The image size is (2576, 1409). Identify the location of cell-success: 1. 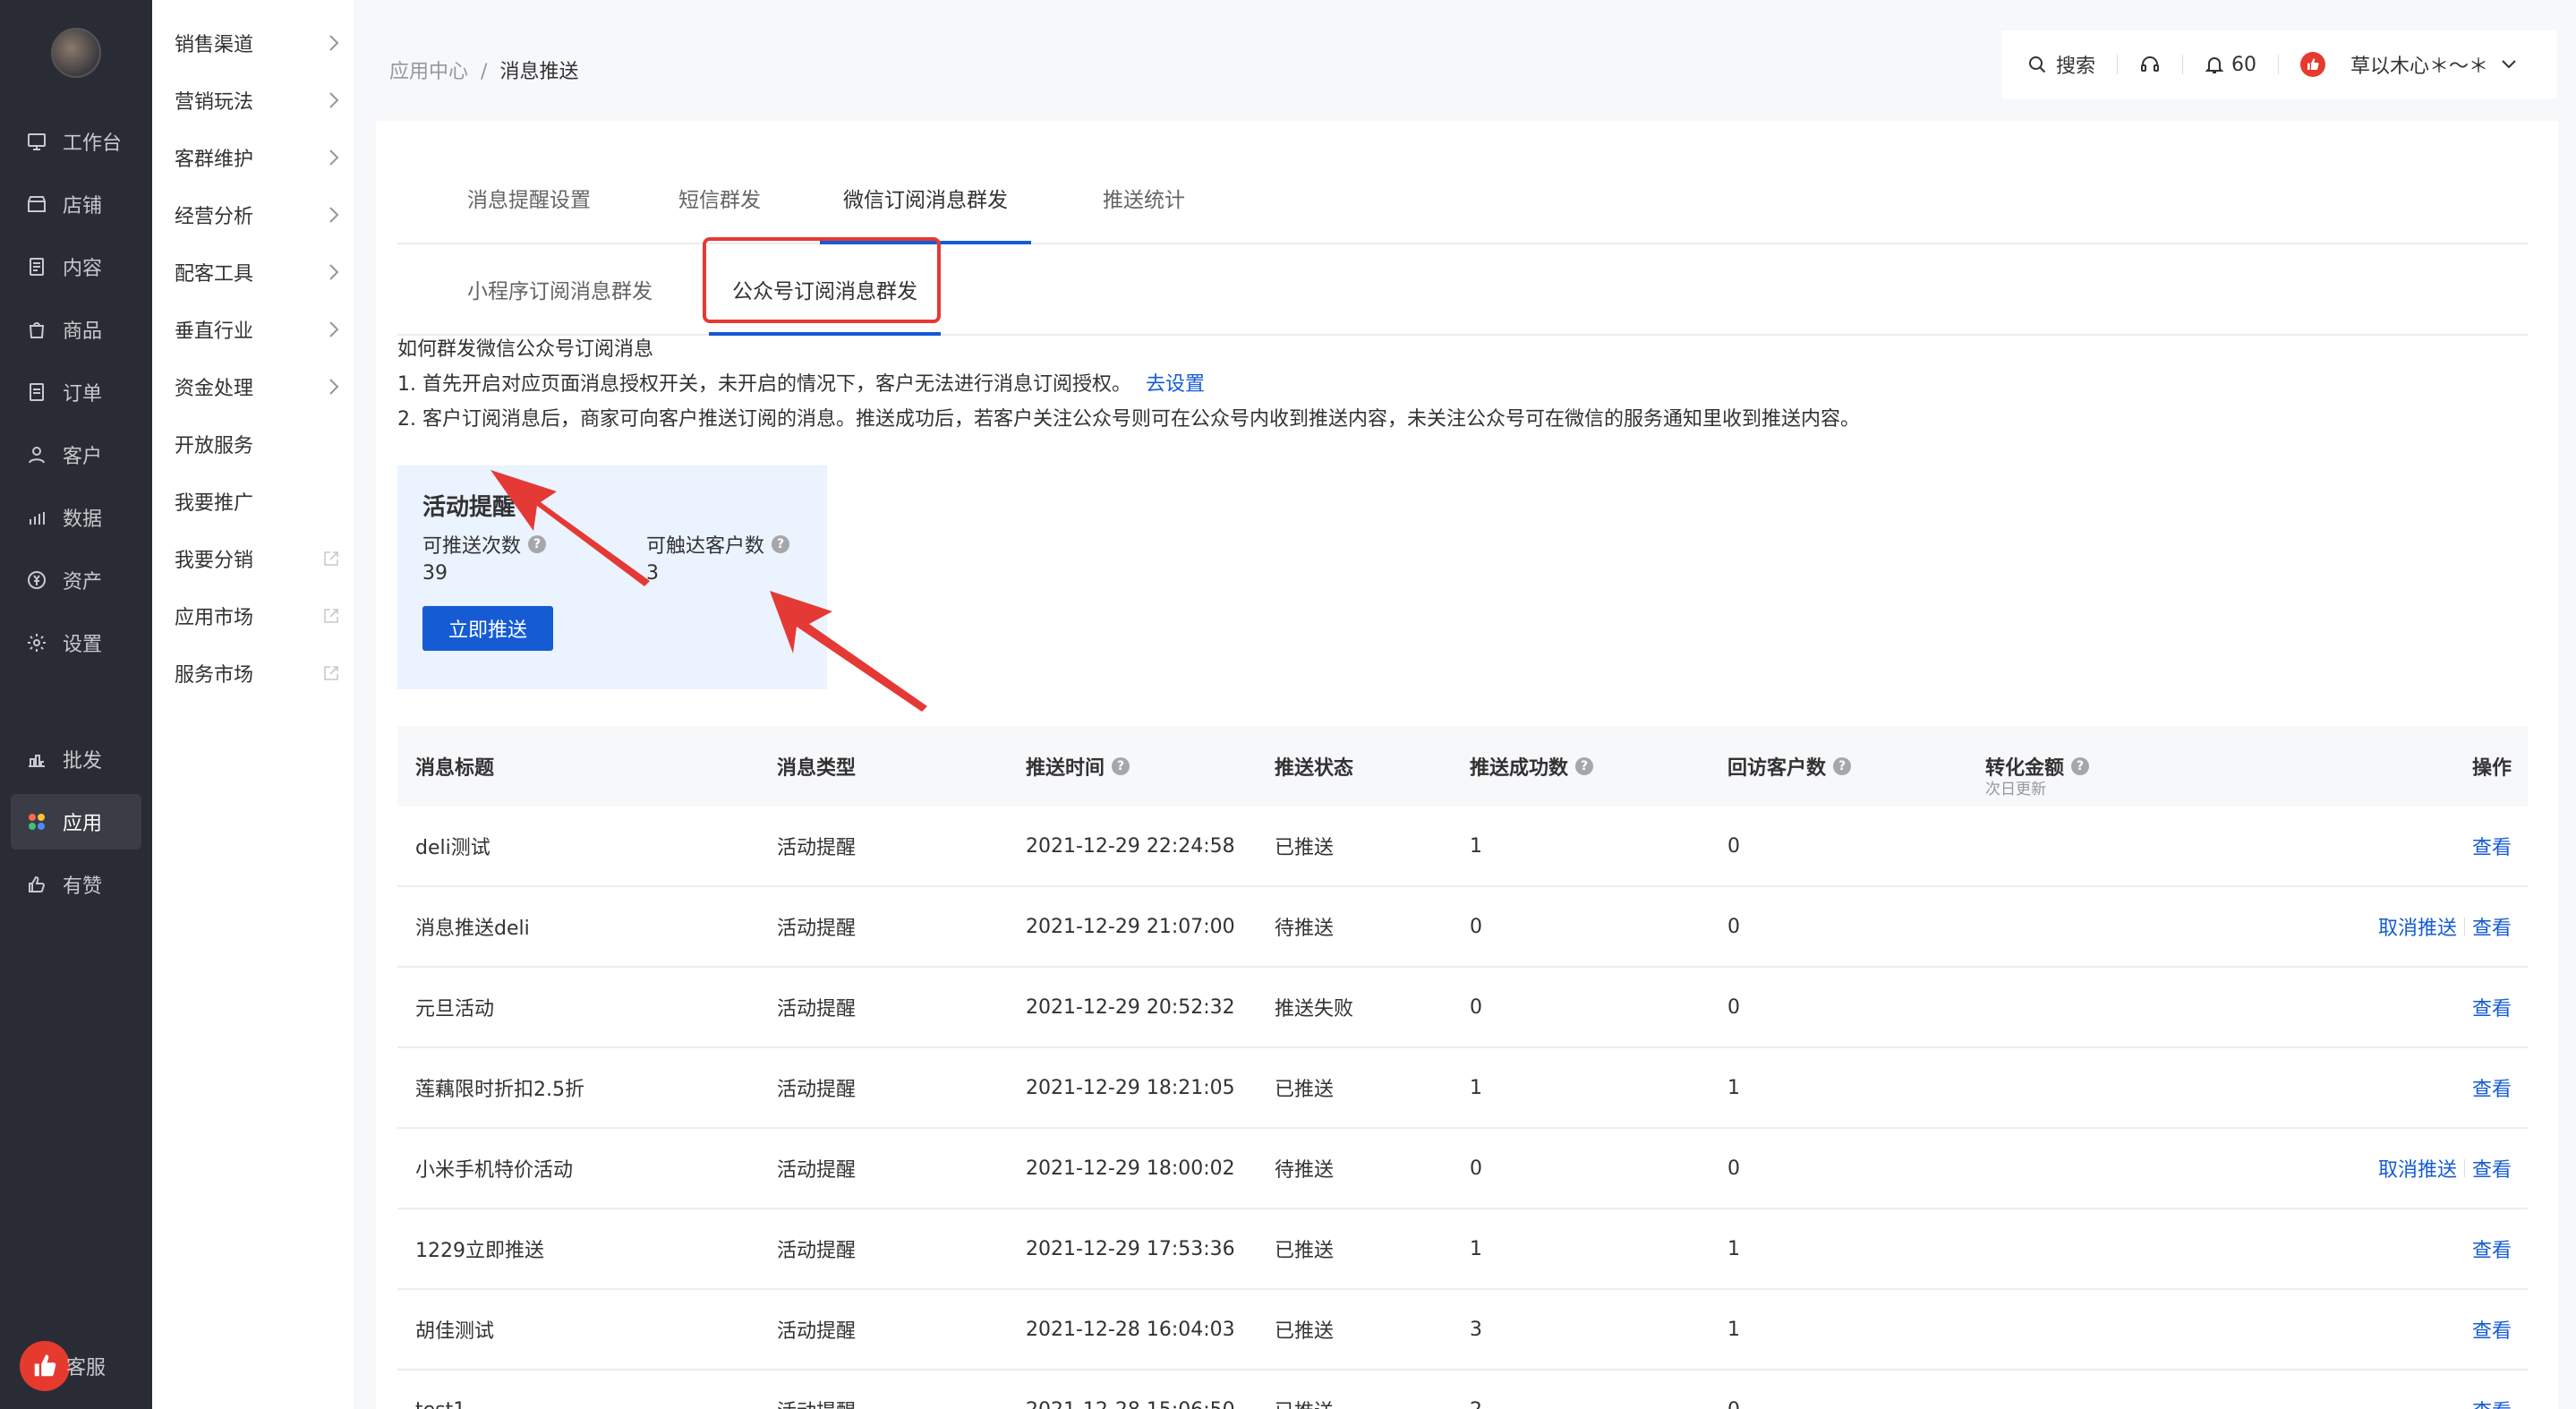
(1476, 1088).